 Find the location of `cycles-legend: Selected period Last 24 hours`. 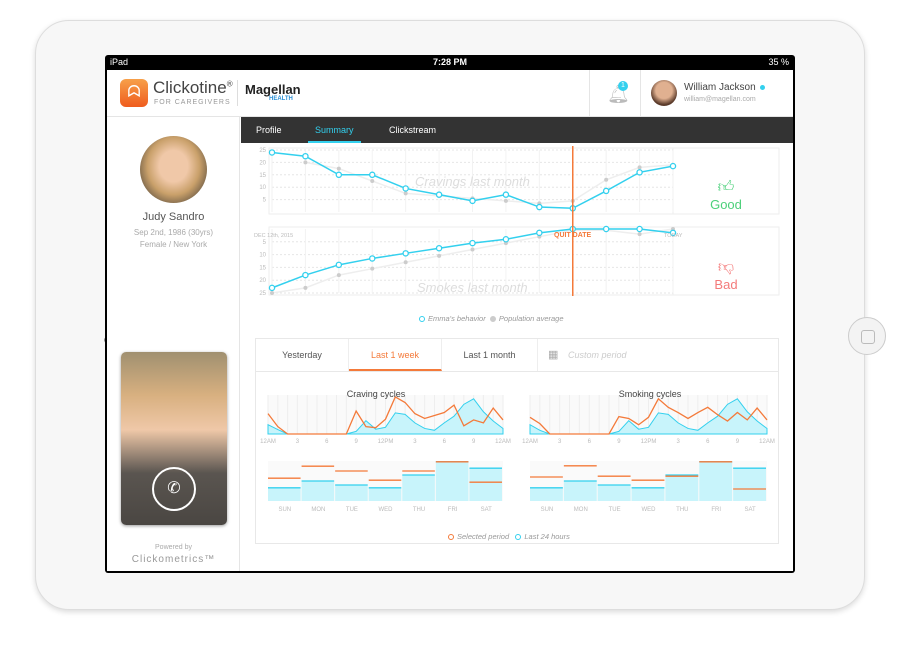

cycles-legend: Selected period Last 24 hours is located at coordinates (509, 536).